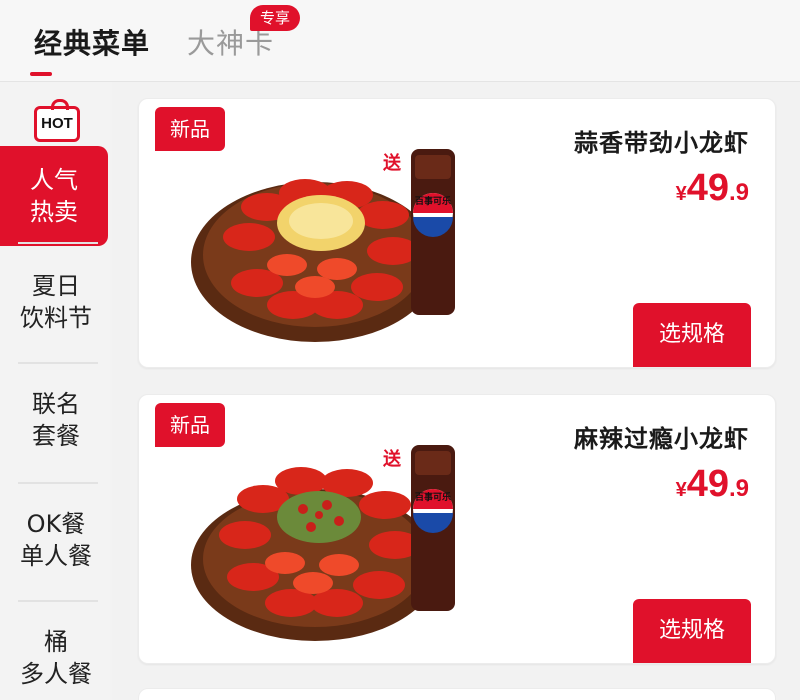  I want to click on sidebar-item-label: OK餐, so click(56, 524).